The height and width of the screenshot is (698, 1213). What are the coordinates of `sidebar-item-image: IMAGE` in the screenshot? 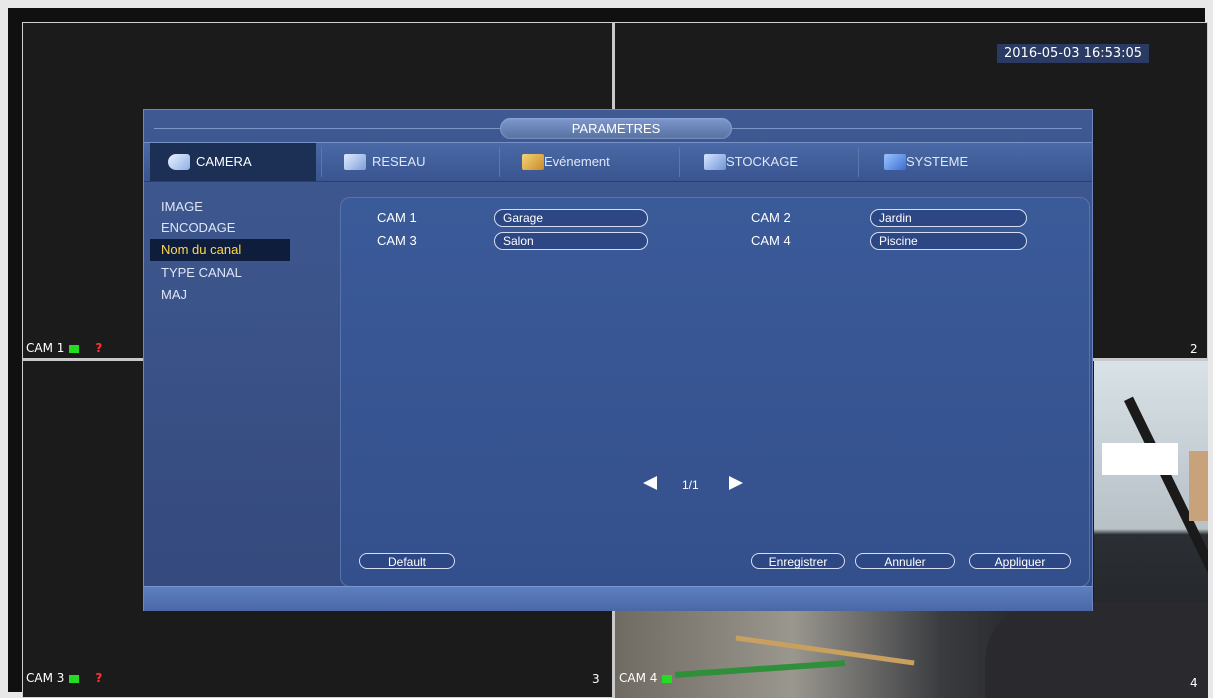 It's located at (220, 207).